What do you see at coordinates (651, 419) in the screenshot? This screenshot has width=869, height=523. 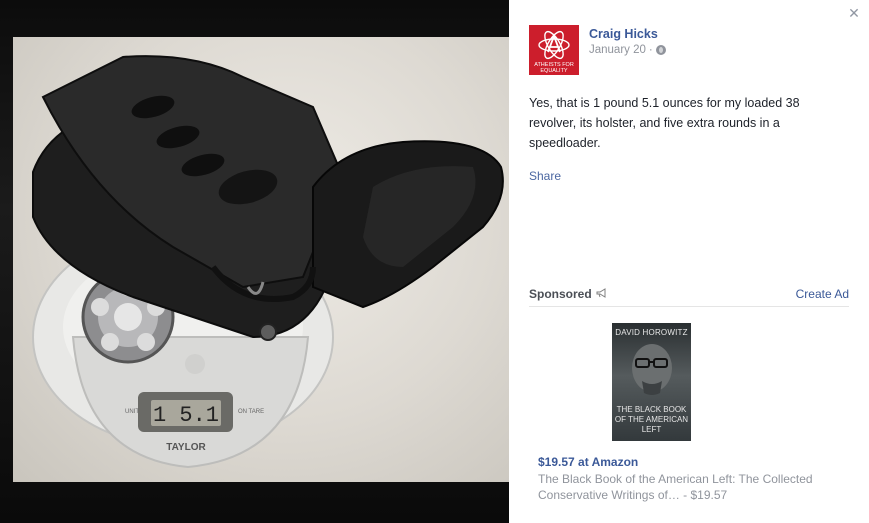 I see `book-cover-title: THE BLACK BOOK OF THE AMERICAN LEFT` at bounding box center [651, 419].